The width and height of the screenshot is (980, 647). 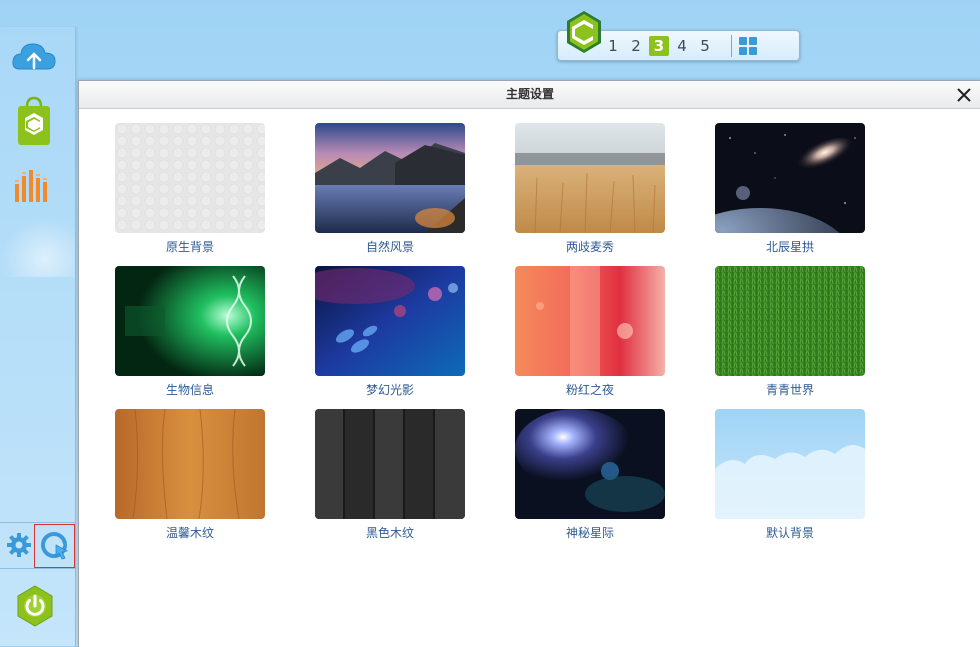 I want to click on equalizer-icon, so click(x=33, y=185).